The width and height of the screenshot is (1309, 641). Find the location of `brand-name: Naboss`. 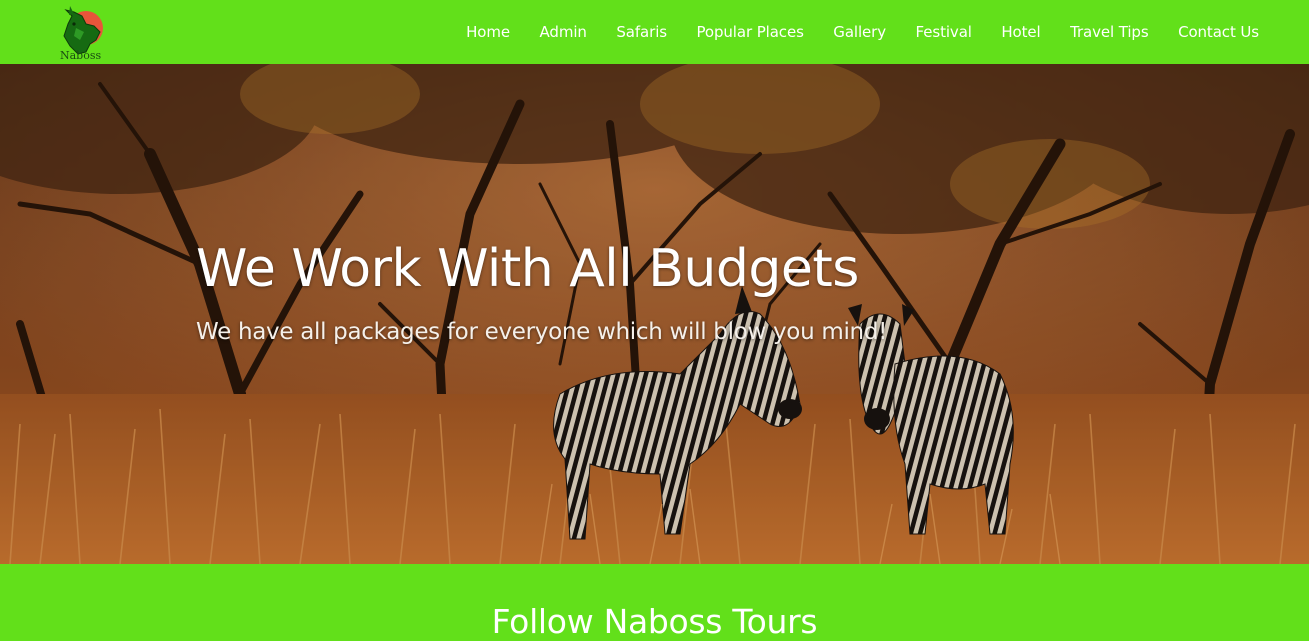

brand-name: Naboss is located at coordinates (81, 55).